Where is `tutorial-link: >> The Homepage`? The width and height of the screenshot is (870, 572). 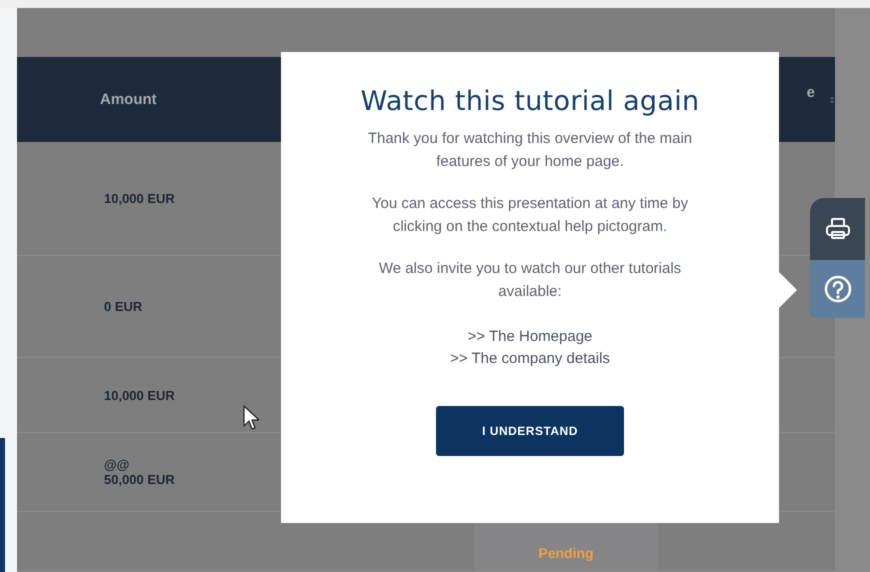 tutorial-link: >> The Homepage is located at coordinates (530, 337).